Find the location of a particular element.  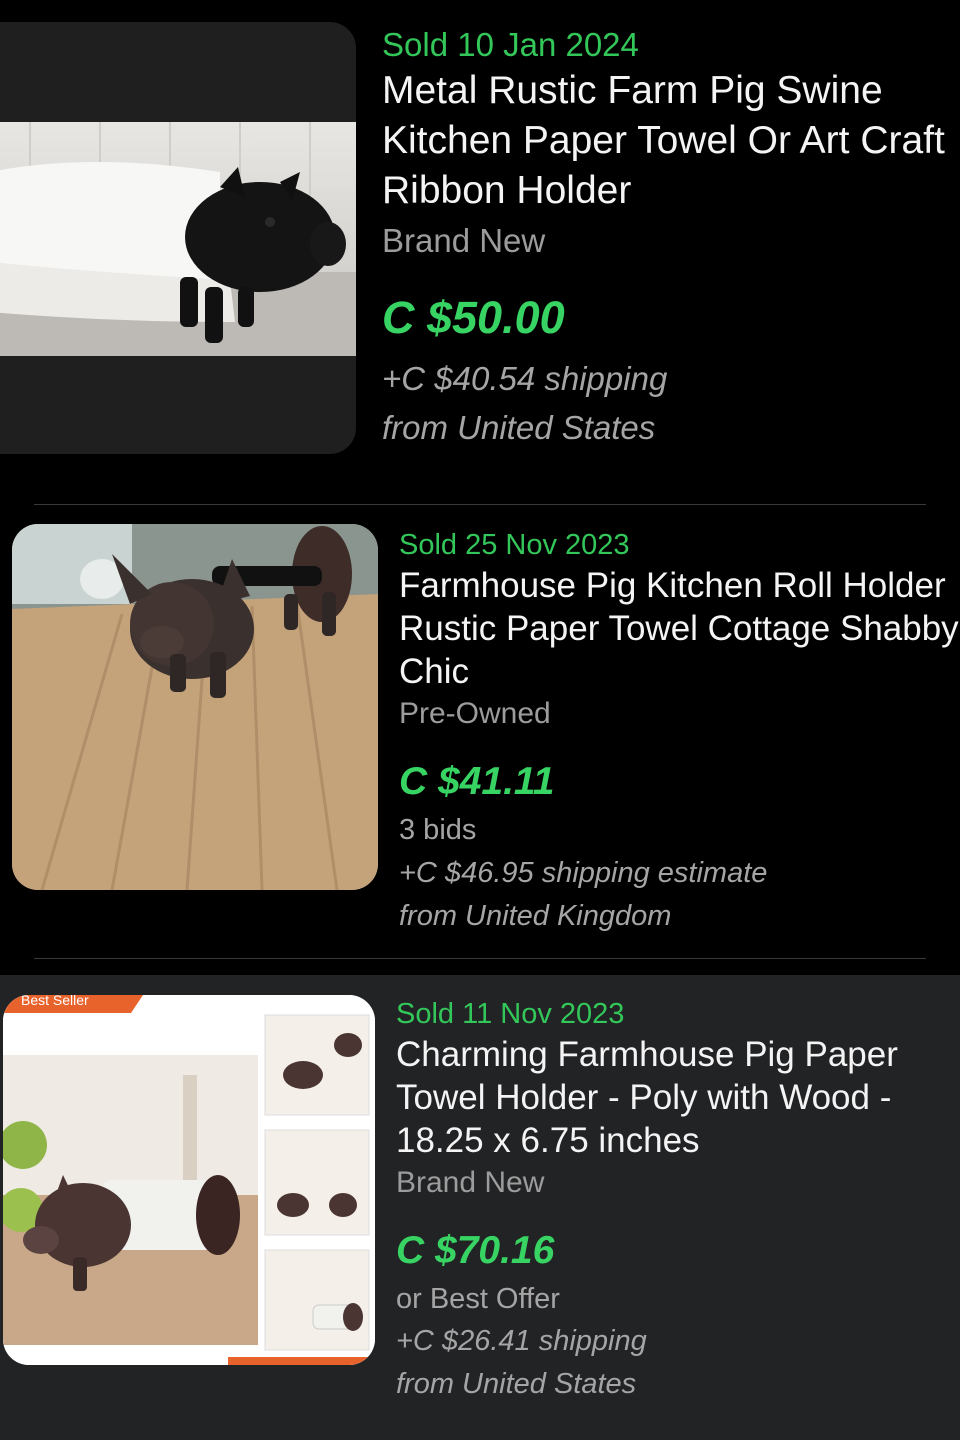

sold-price: C $50.00 is located at coordinates (473, 317).